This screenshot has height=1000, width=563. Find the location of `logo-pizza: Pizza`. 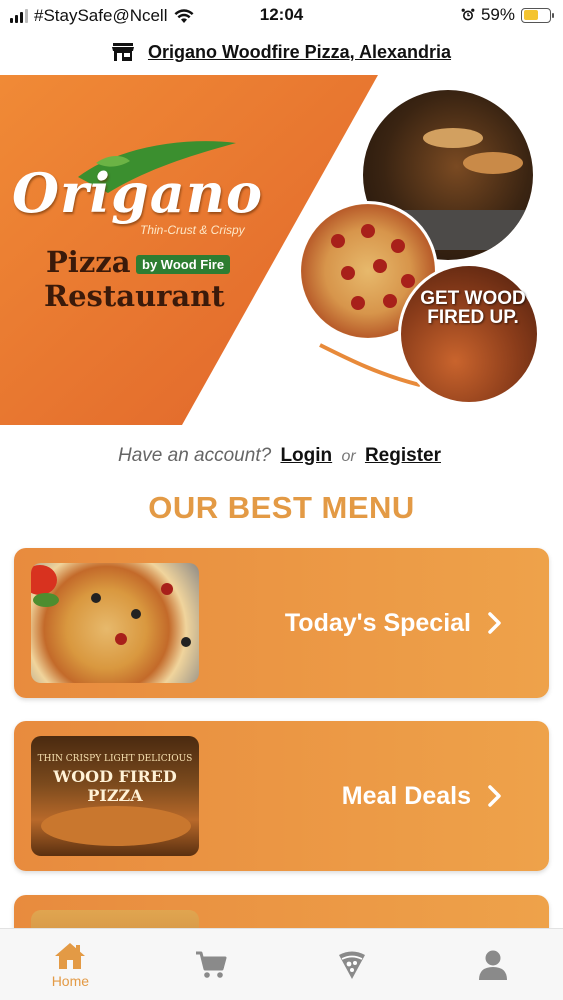

logo-pizza: Pizza is located at coordinates (88, 262).